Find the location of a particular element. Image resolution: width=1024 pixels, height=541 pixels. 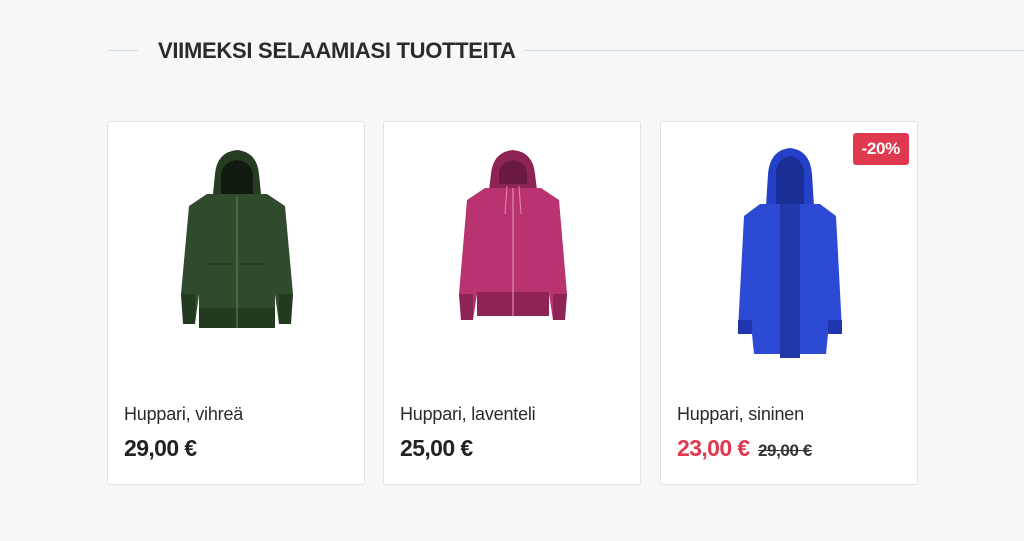

product-name: Huppari, laventeli is located at coordinates (468, 414).